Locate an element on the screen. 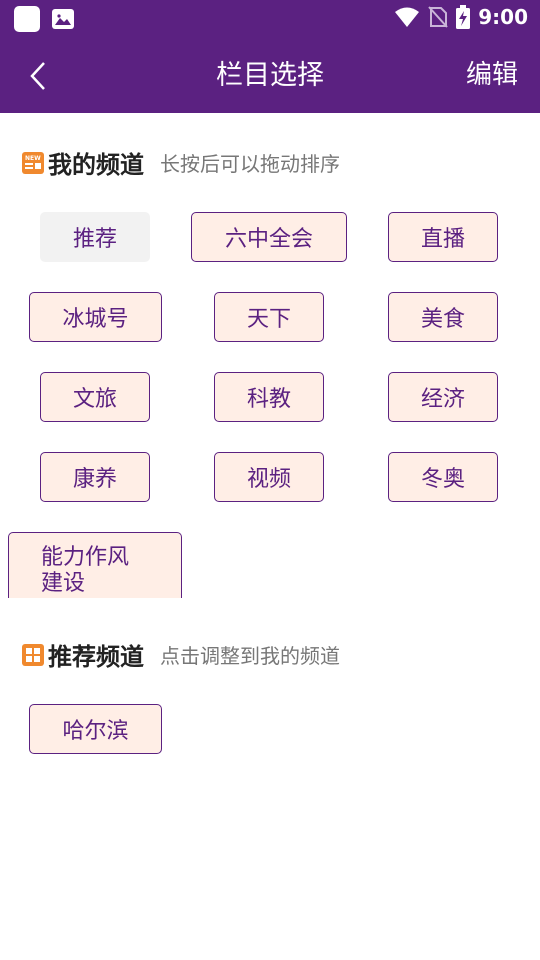  recommended-channels-hint: 点击调整到我的频道 is located at coordinates (250, 656).